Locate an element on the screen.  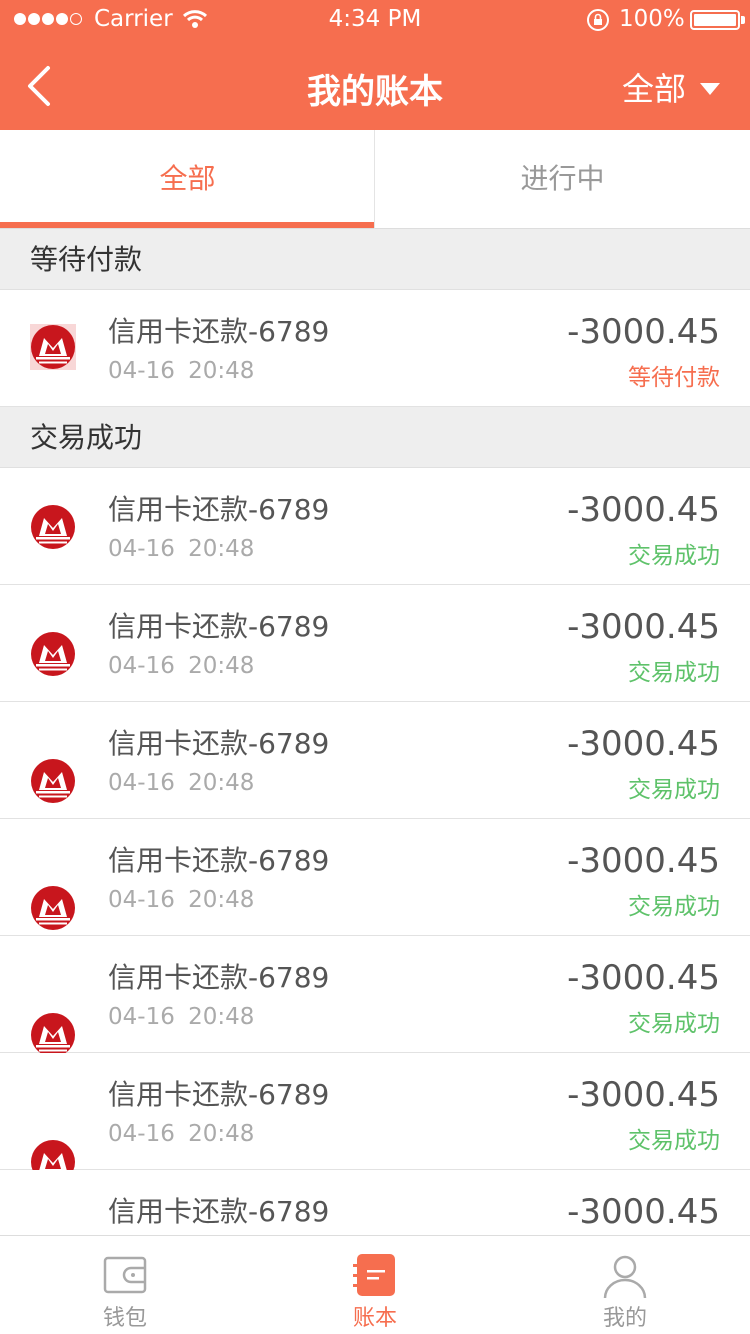
navigation-bar: 我的账本 全部 is located at coordinates (375, 85).